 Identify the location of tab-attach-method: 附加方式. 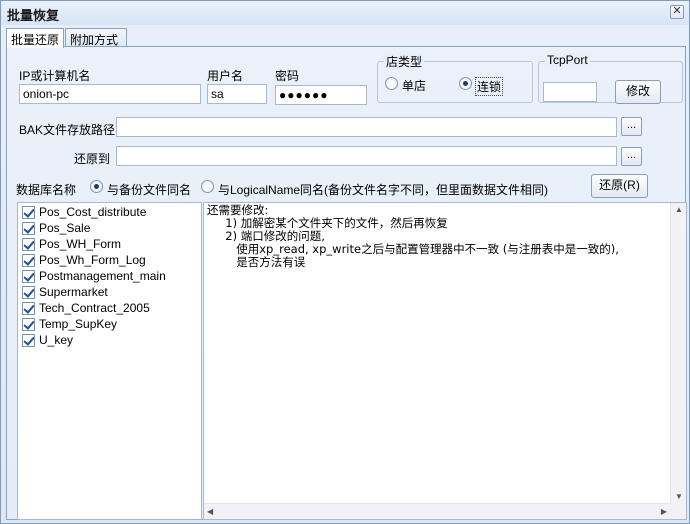
(96, 37).